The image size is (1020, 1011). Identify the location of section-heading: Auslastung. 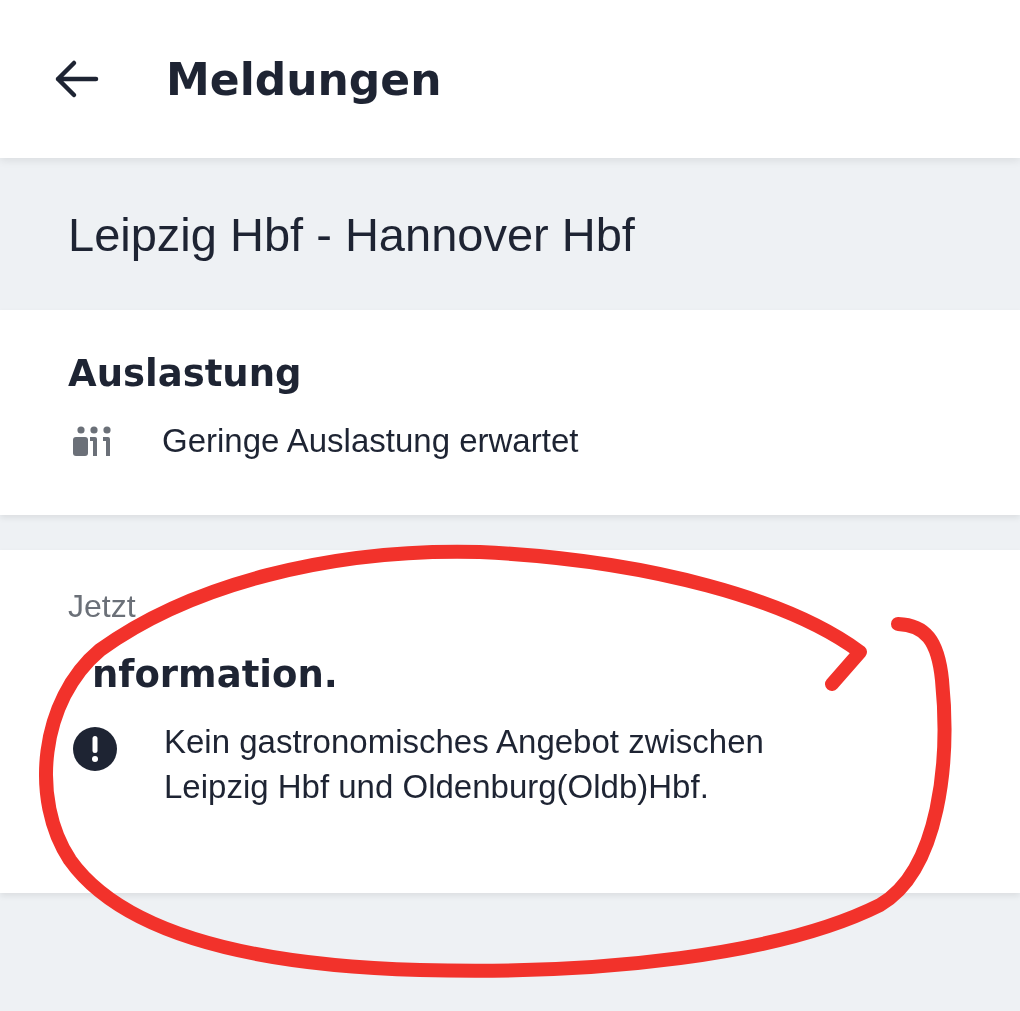
(185, 373).